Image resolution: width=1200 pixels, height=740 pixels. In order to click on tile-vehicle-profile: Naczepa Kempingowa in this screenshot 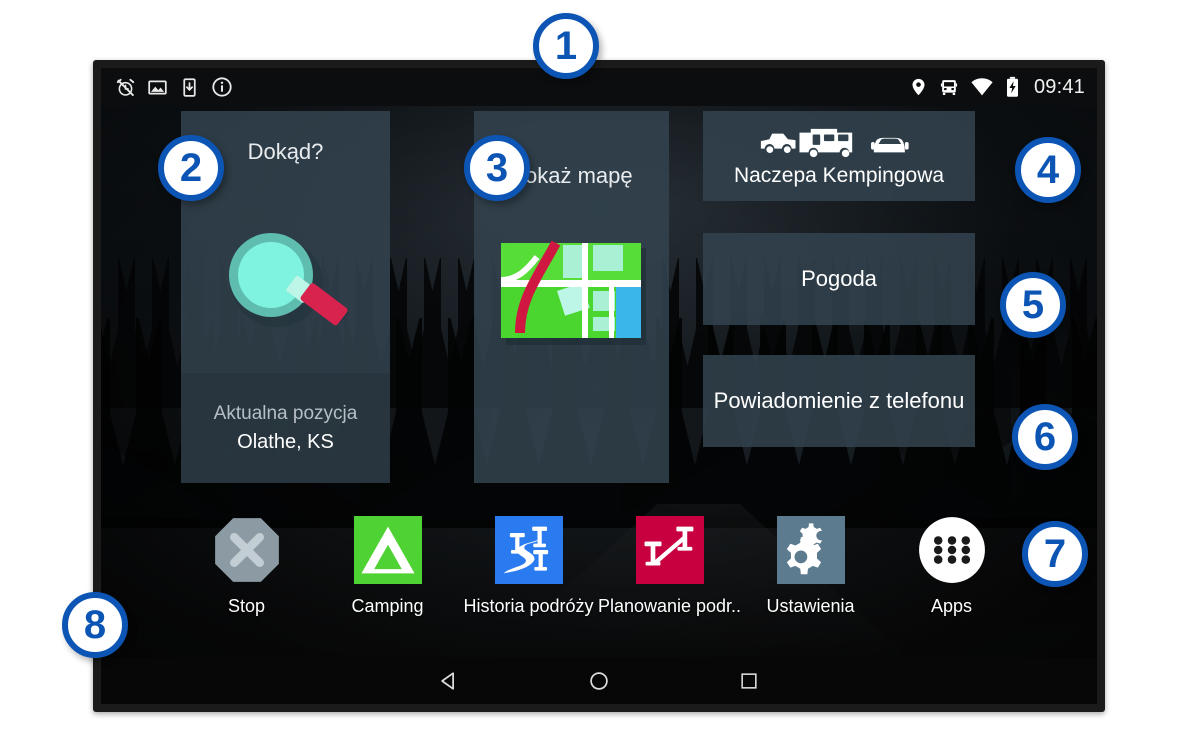, I will do `click(839, 156)`.